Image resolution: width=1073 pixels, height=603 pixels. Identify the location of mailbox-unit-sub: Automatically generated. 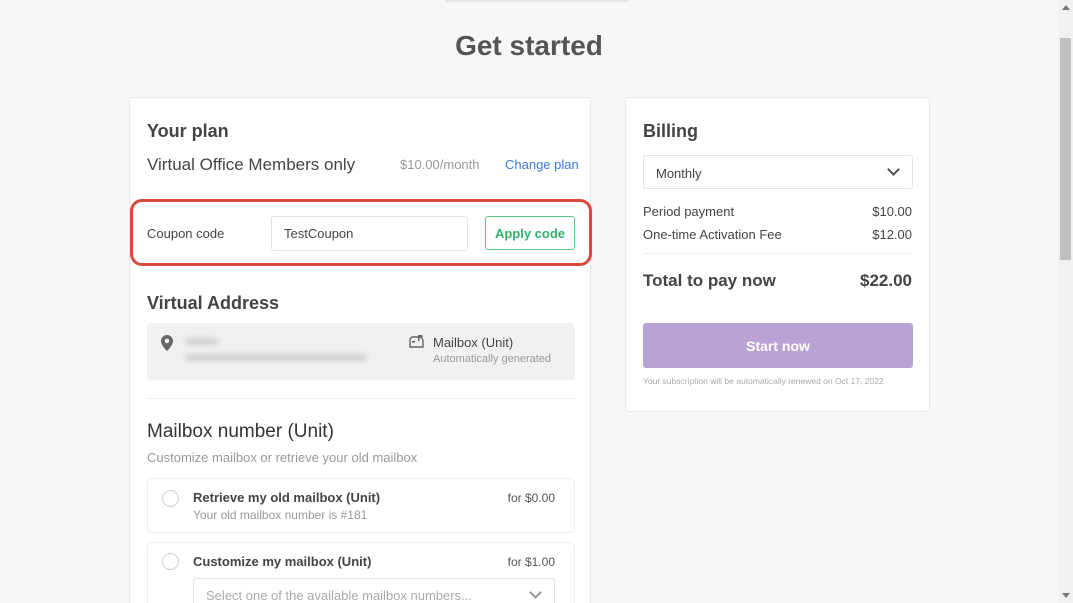
(492, 359).